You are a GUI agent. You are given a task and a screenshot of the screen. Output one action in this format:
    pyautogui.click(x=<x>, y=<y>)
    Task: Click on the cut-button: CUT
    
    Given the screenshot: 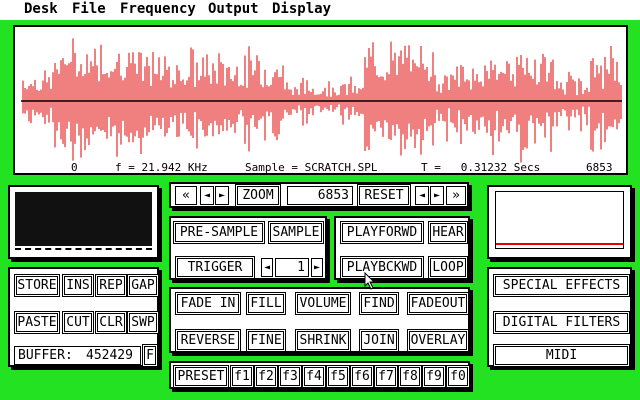 What is the action you would take?
    pyautogui.click(x=78, y=322)
    